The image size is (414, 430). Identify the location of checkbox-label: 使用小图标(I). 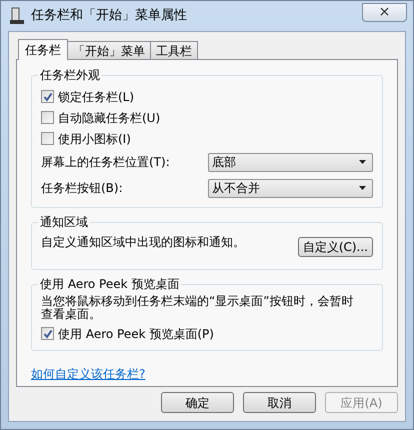
(94, 139).